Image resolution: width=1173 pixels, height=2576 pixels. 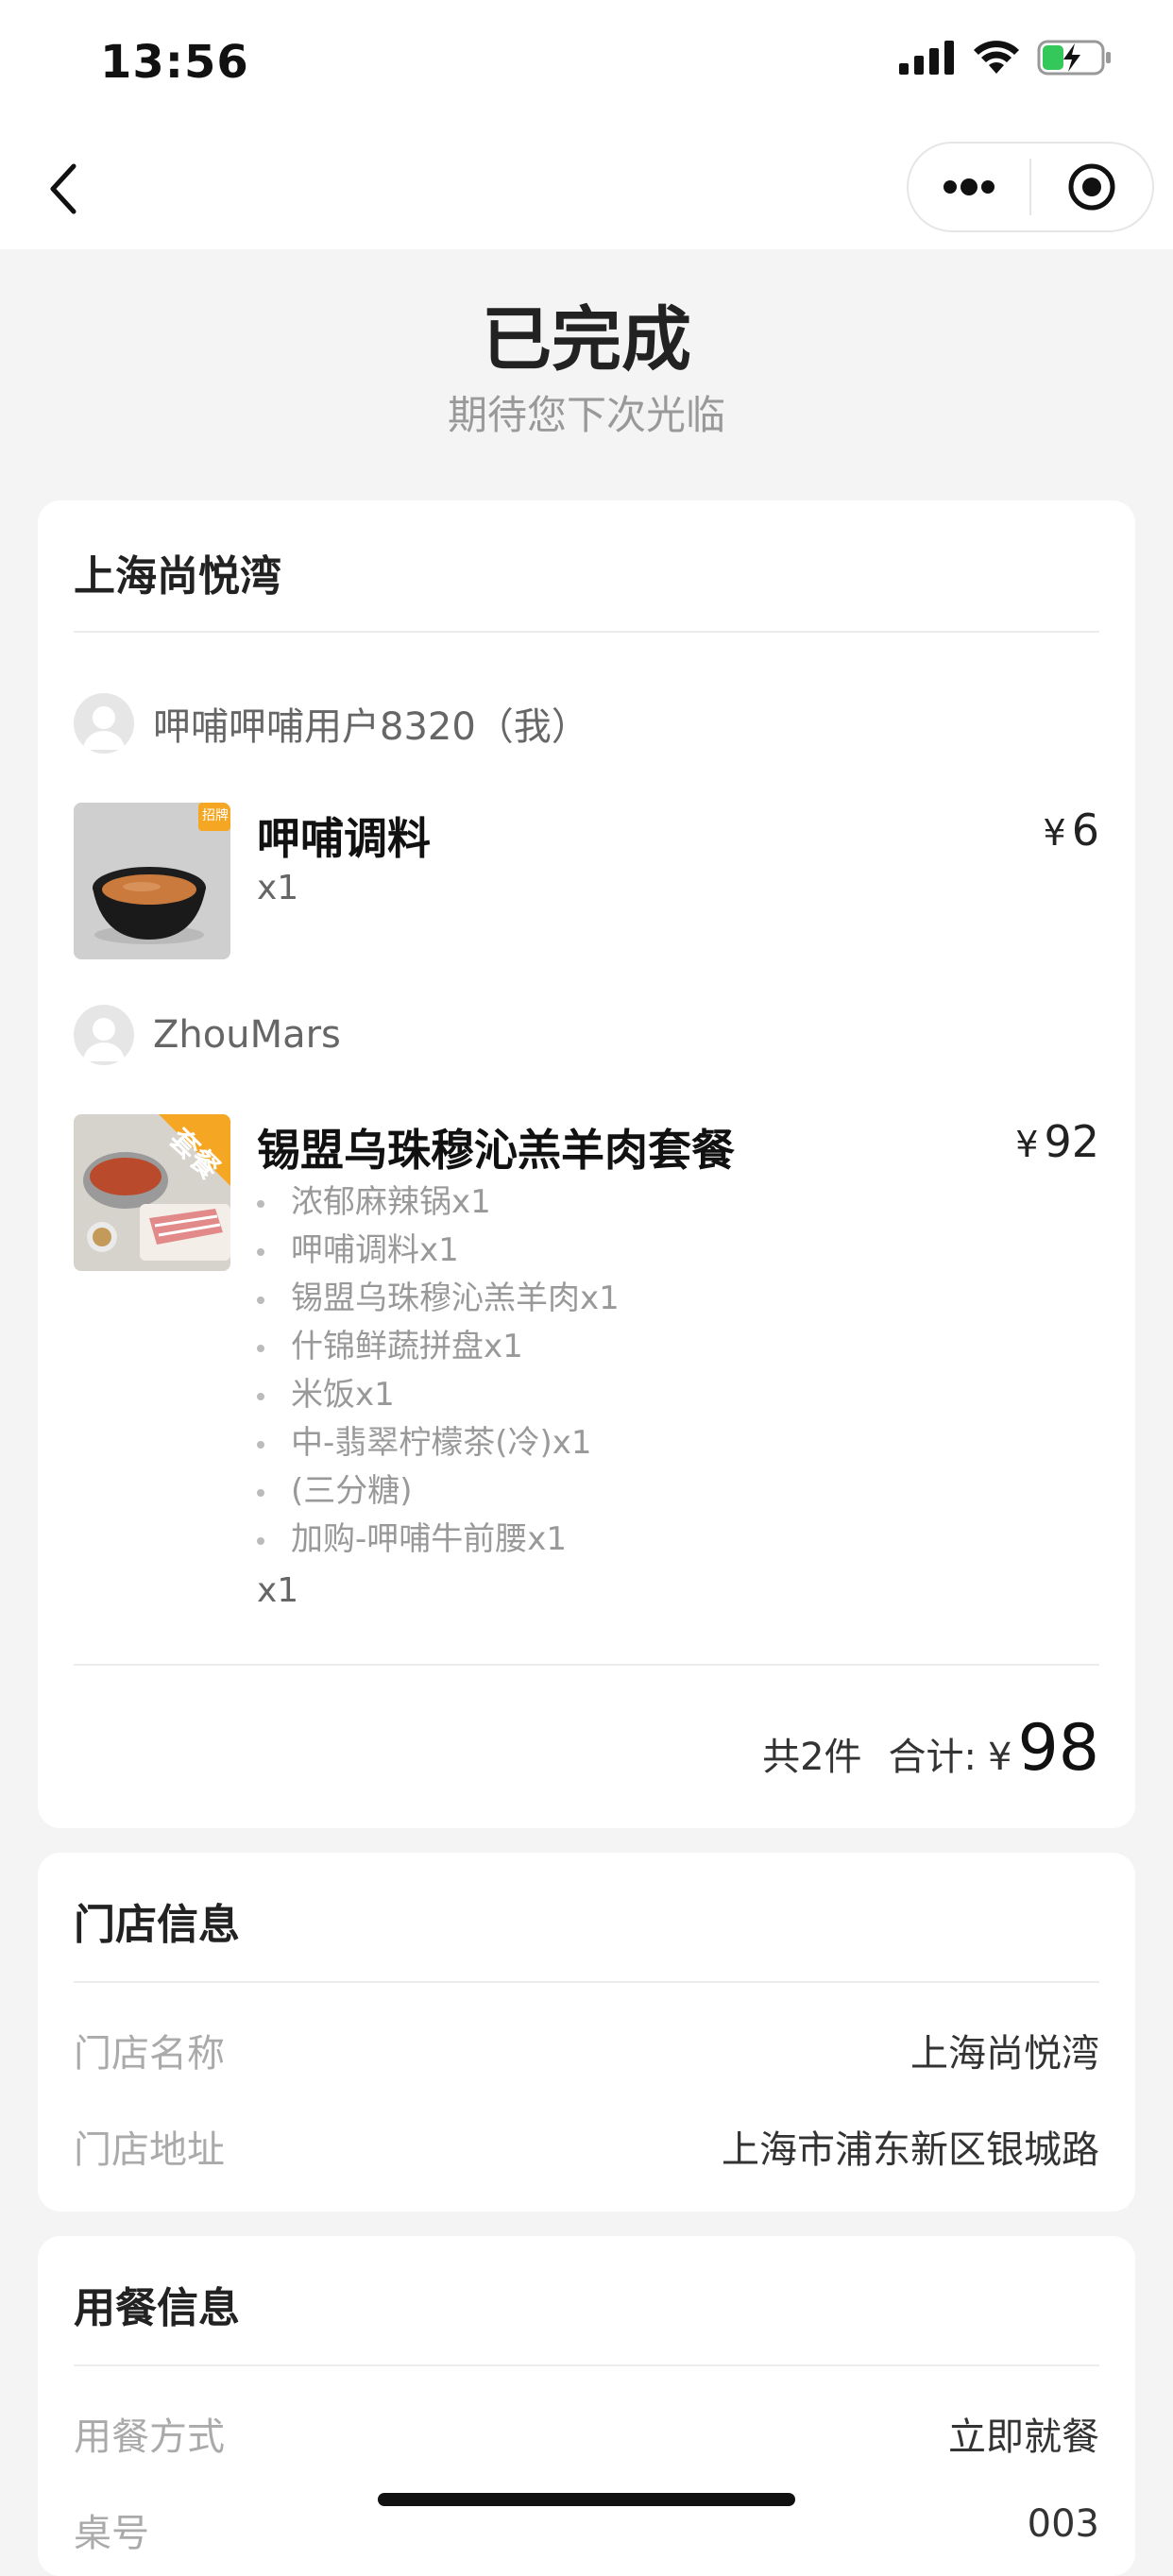 I want to click on status-time: 13:56, so click(x=174, y=62).